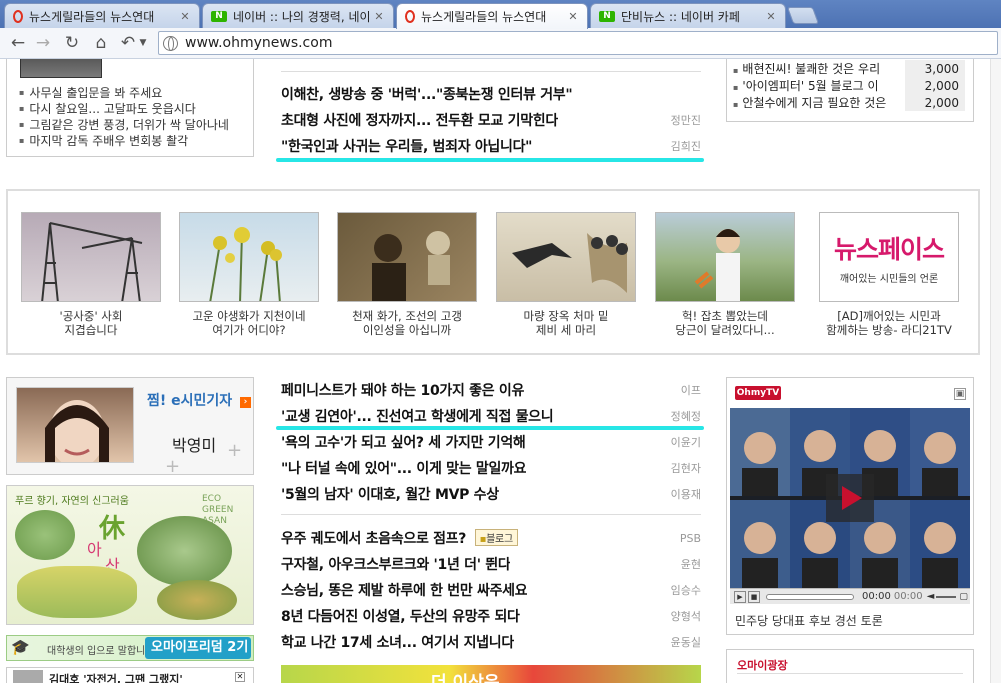 This screenshot has height=683, width=1001. What do you see at coordinates (850, 673) in the screenshot?
I see `divider` at bounding box center [850, 673].